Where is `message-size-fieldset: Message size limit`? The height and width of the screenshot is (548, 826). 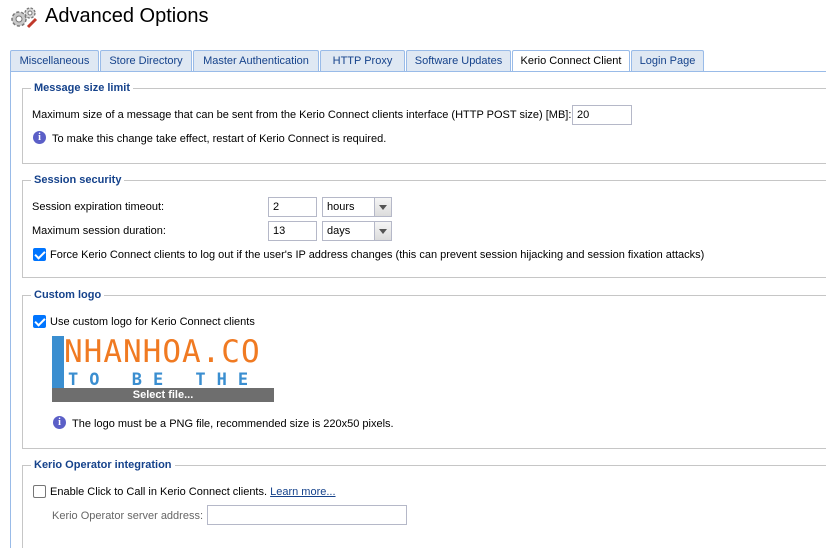
message-size-fieldset: Message size limit is located at coordinates (424, 123).